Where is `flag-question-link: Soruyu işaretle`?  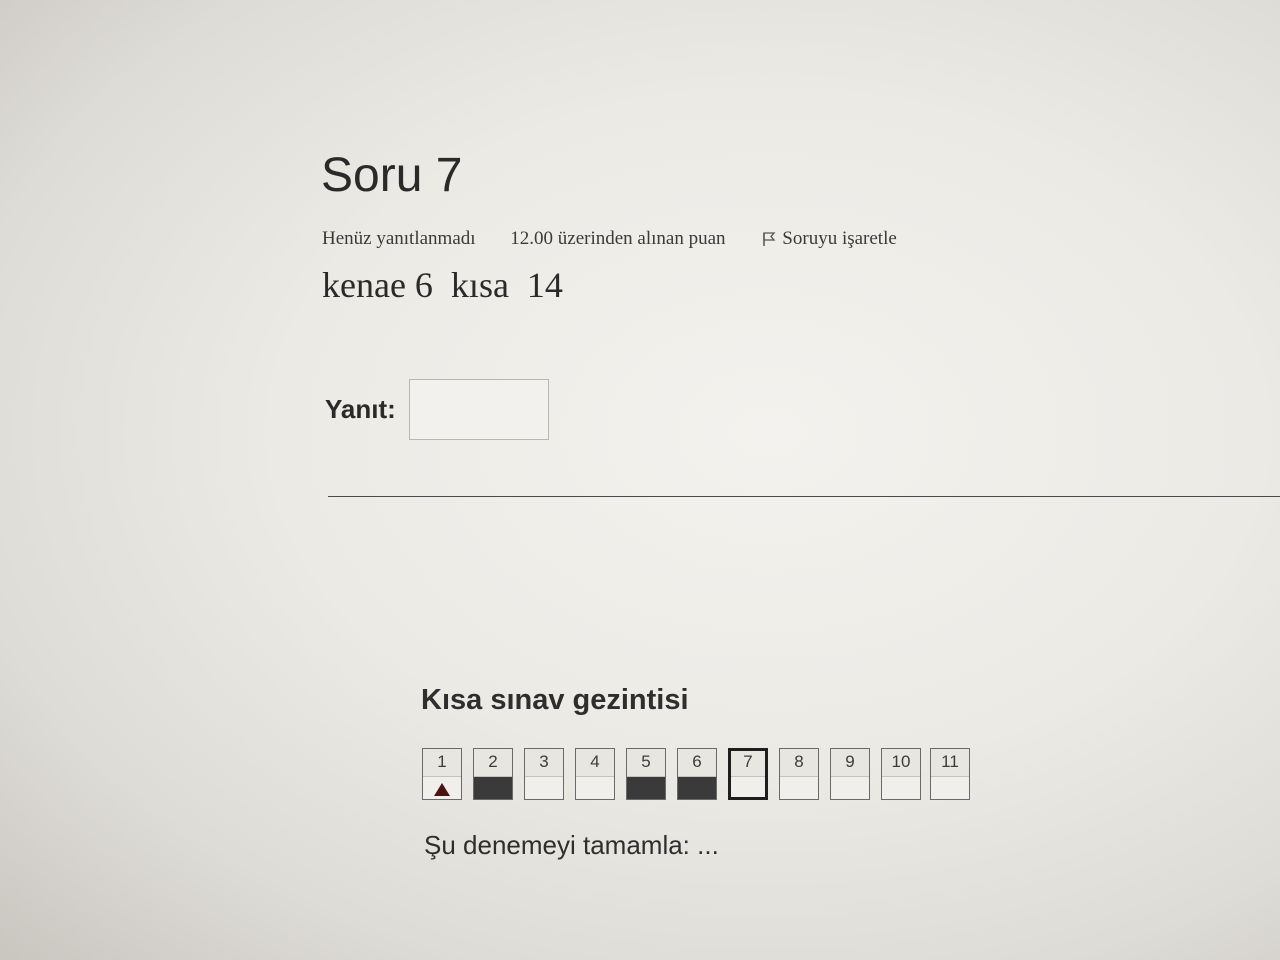 flag-question-link: Soruyu işaretle is located at coordinates (829, 239).